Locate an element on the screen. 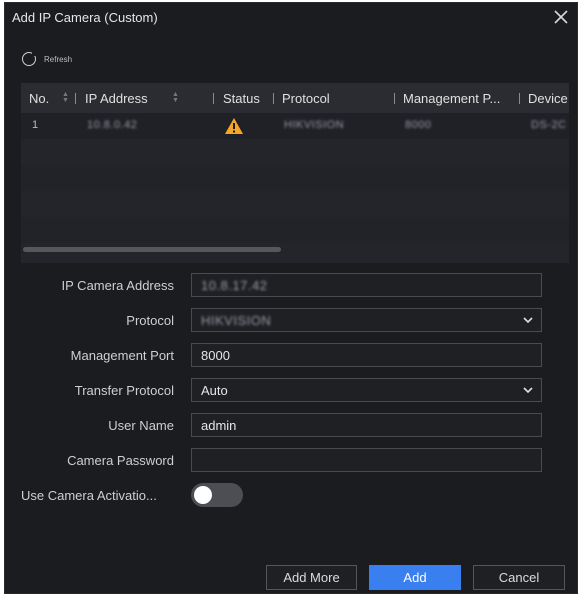 The width and height of the screenshot is (583, 598). cell-protocol: HIKVISION is located at coordinates (314, 125).